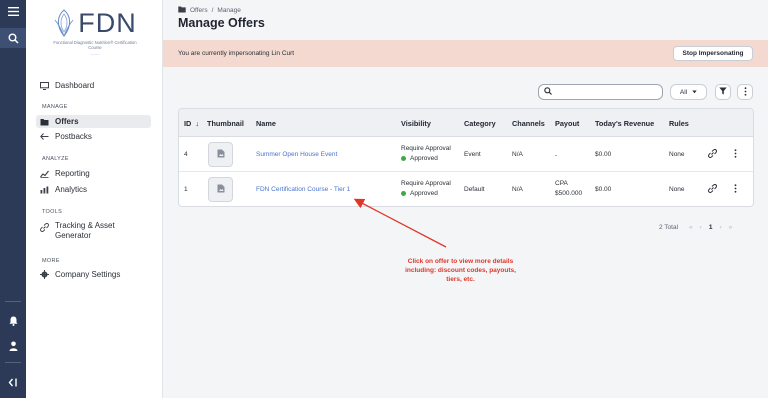  Describe the element at coordinates (711, 227) in the screenshot. I see `current-page: 1` at that location.